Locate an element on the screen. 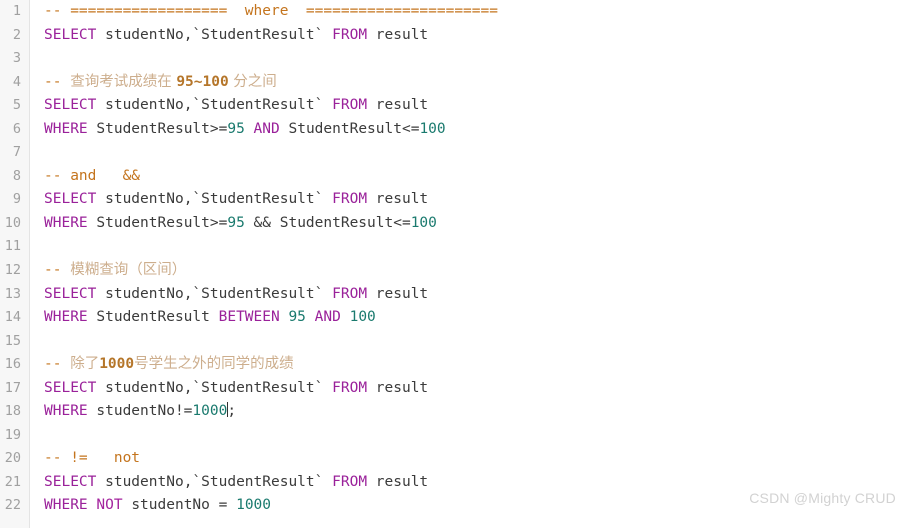 This screenshot has width=910, height=528. line-number: 18 is located at coordinates (12, 411).